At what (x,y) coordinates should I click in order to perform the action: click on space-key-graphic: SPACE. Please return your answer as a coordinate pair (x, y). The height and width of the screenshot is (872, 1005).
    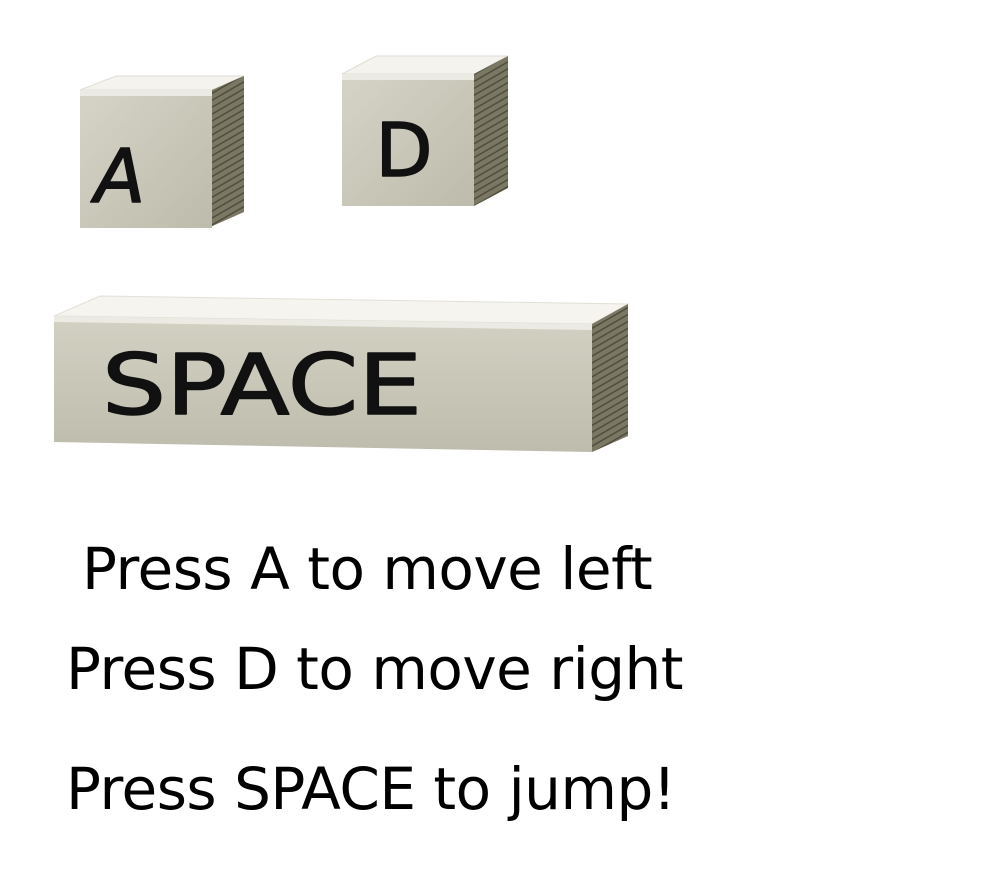
    Looking at the image, I should click on (341, 373).